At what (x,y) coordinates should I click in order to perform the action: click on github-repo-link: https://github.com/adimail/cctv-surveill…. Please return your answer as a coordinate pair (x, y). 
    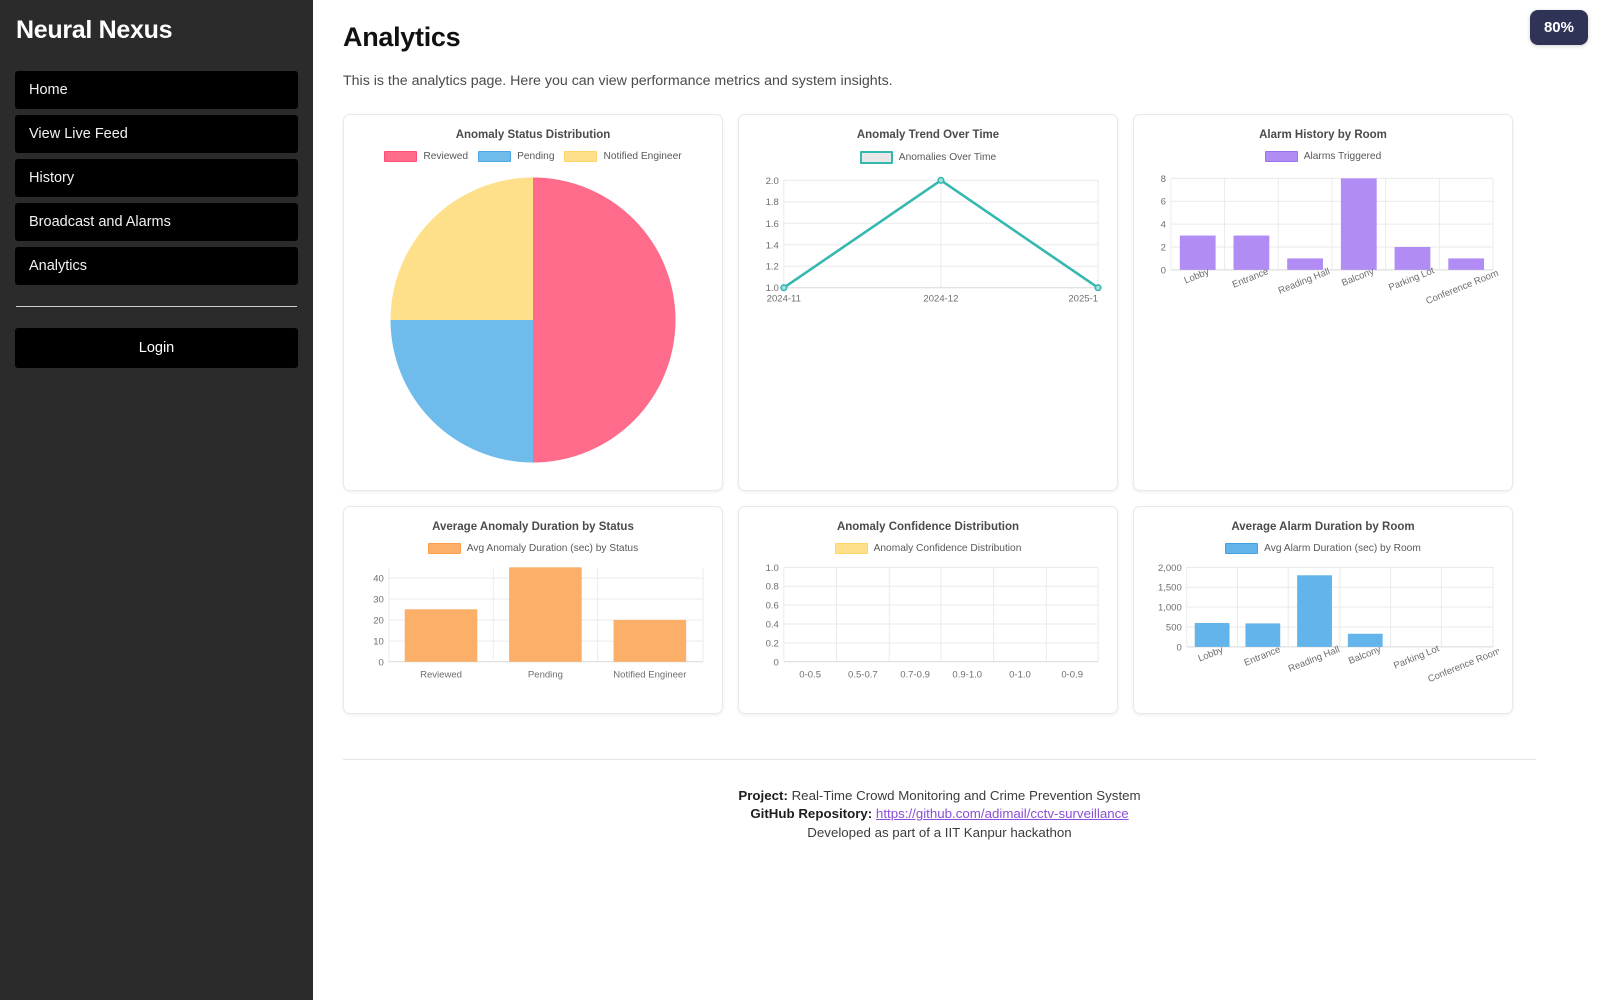
    Looking at the image, I should click on (1002, 813).